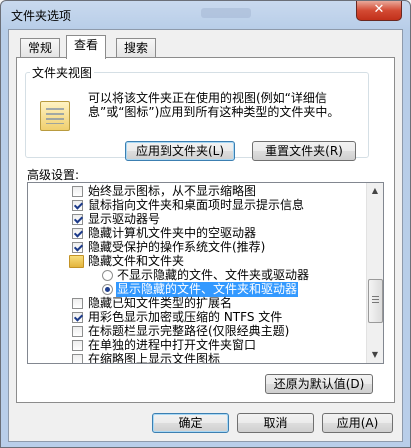 The image size is (411, 448). What do you see at coordinates (185, 317) in the screenshot?
I see `setting-label: 用彩色显示加密或压缩的 NTFS 文件` at bounding box center [185, 317].